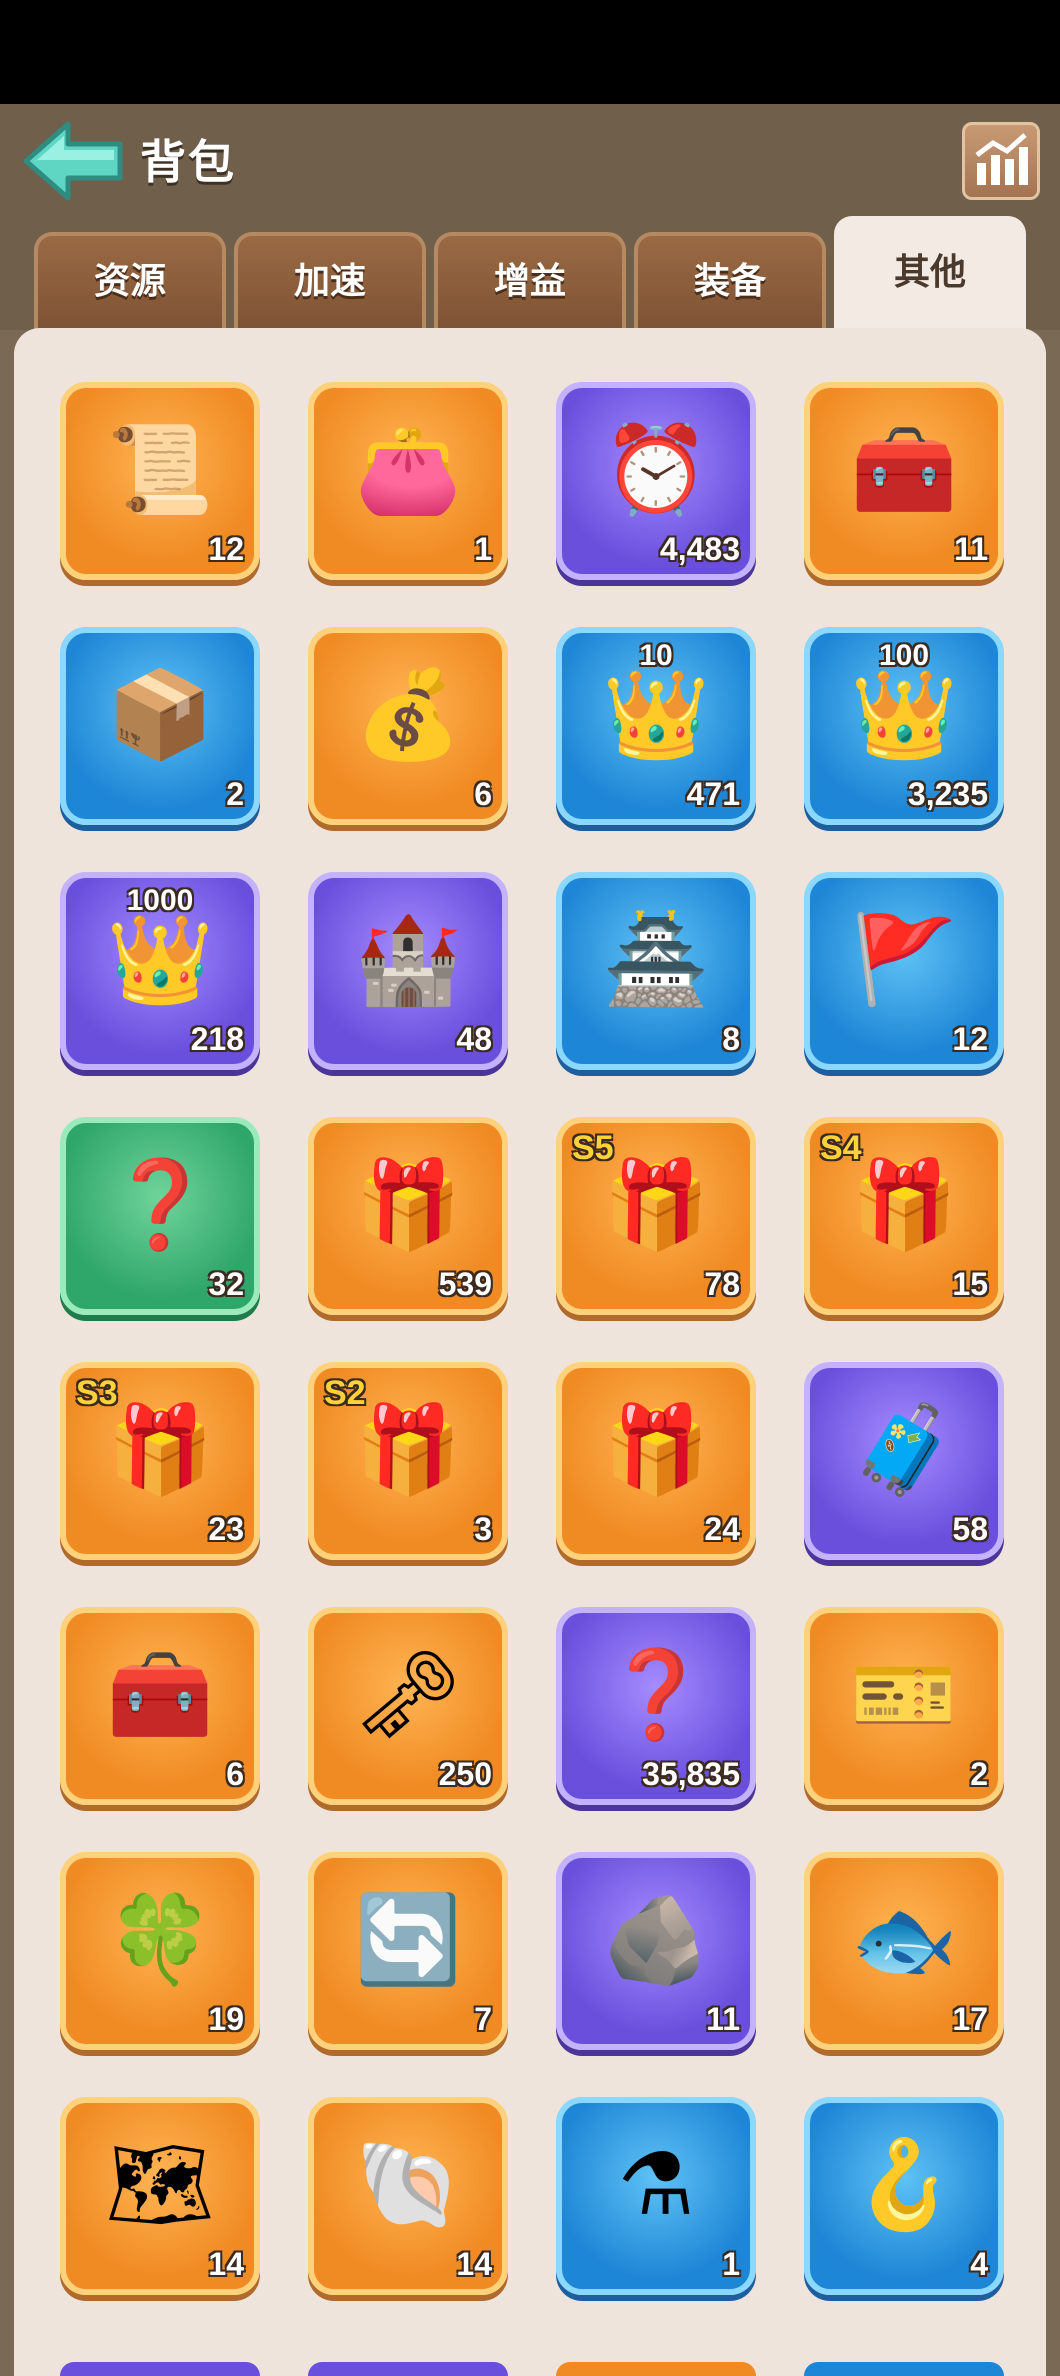 The width and height of the screenshot is (1060, 2376). What do you see at coordinates (160, 2185) in the screenshot?
I see `treasure-map-icon: 🗺` at bounding box center [160, 2185].